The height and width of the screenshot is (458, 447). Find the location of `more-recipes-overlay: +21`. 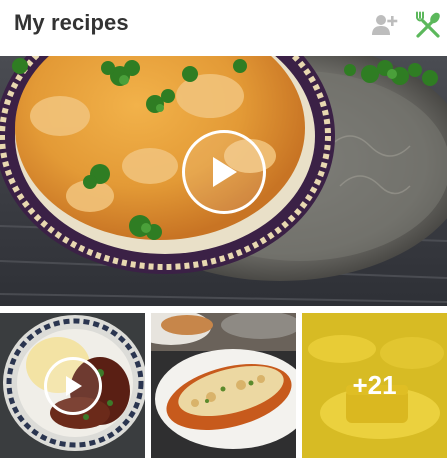

more-recipes-overlay: +21 is located at coordinates (374, 385).